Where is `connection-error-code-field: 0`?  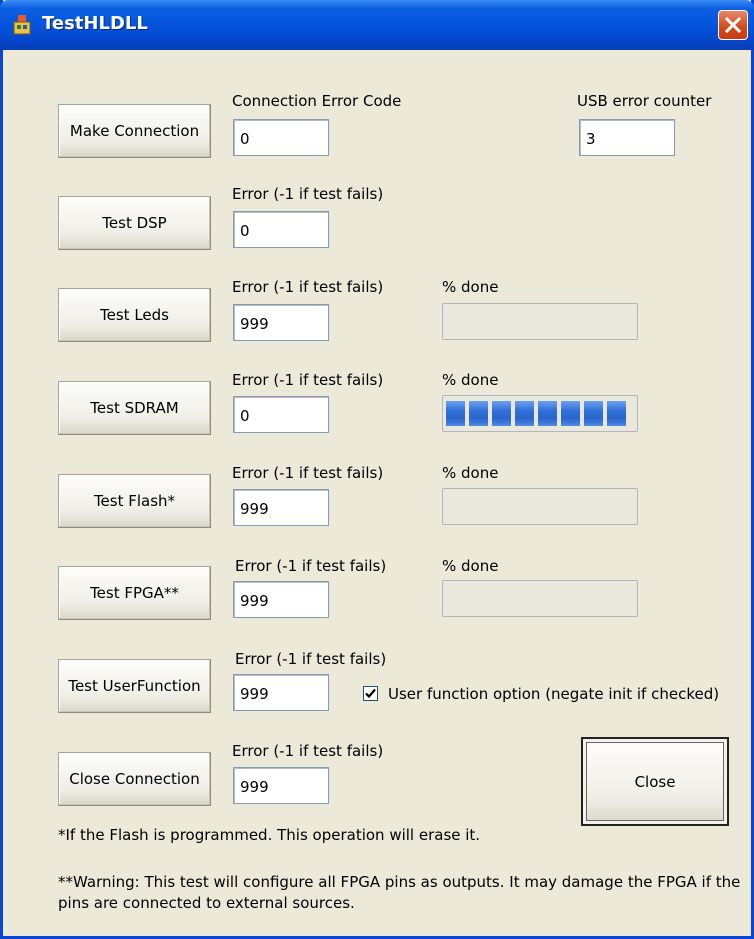 connection-error-code-field: 0 is located at coordinates (281, 137).